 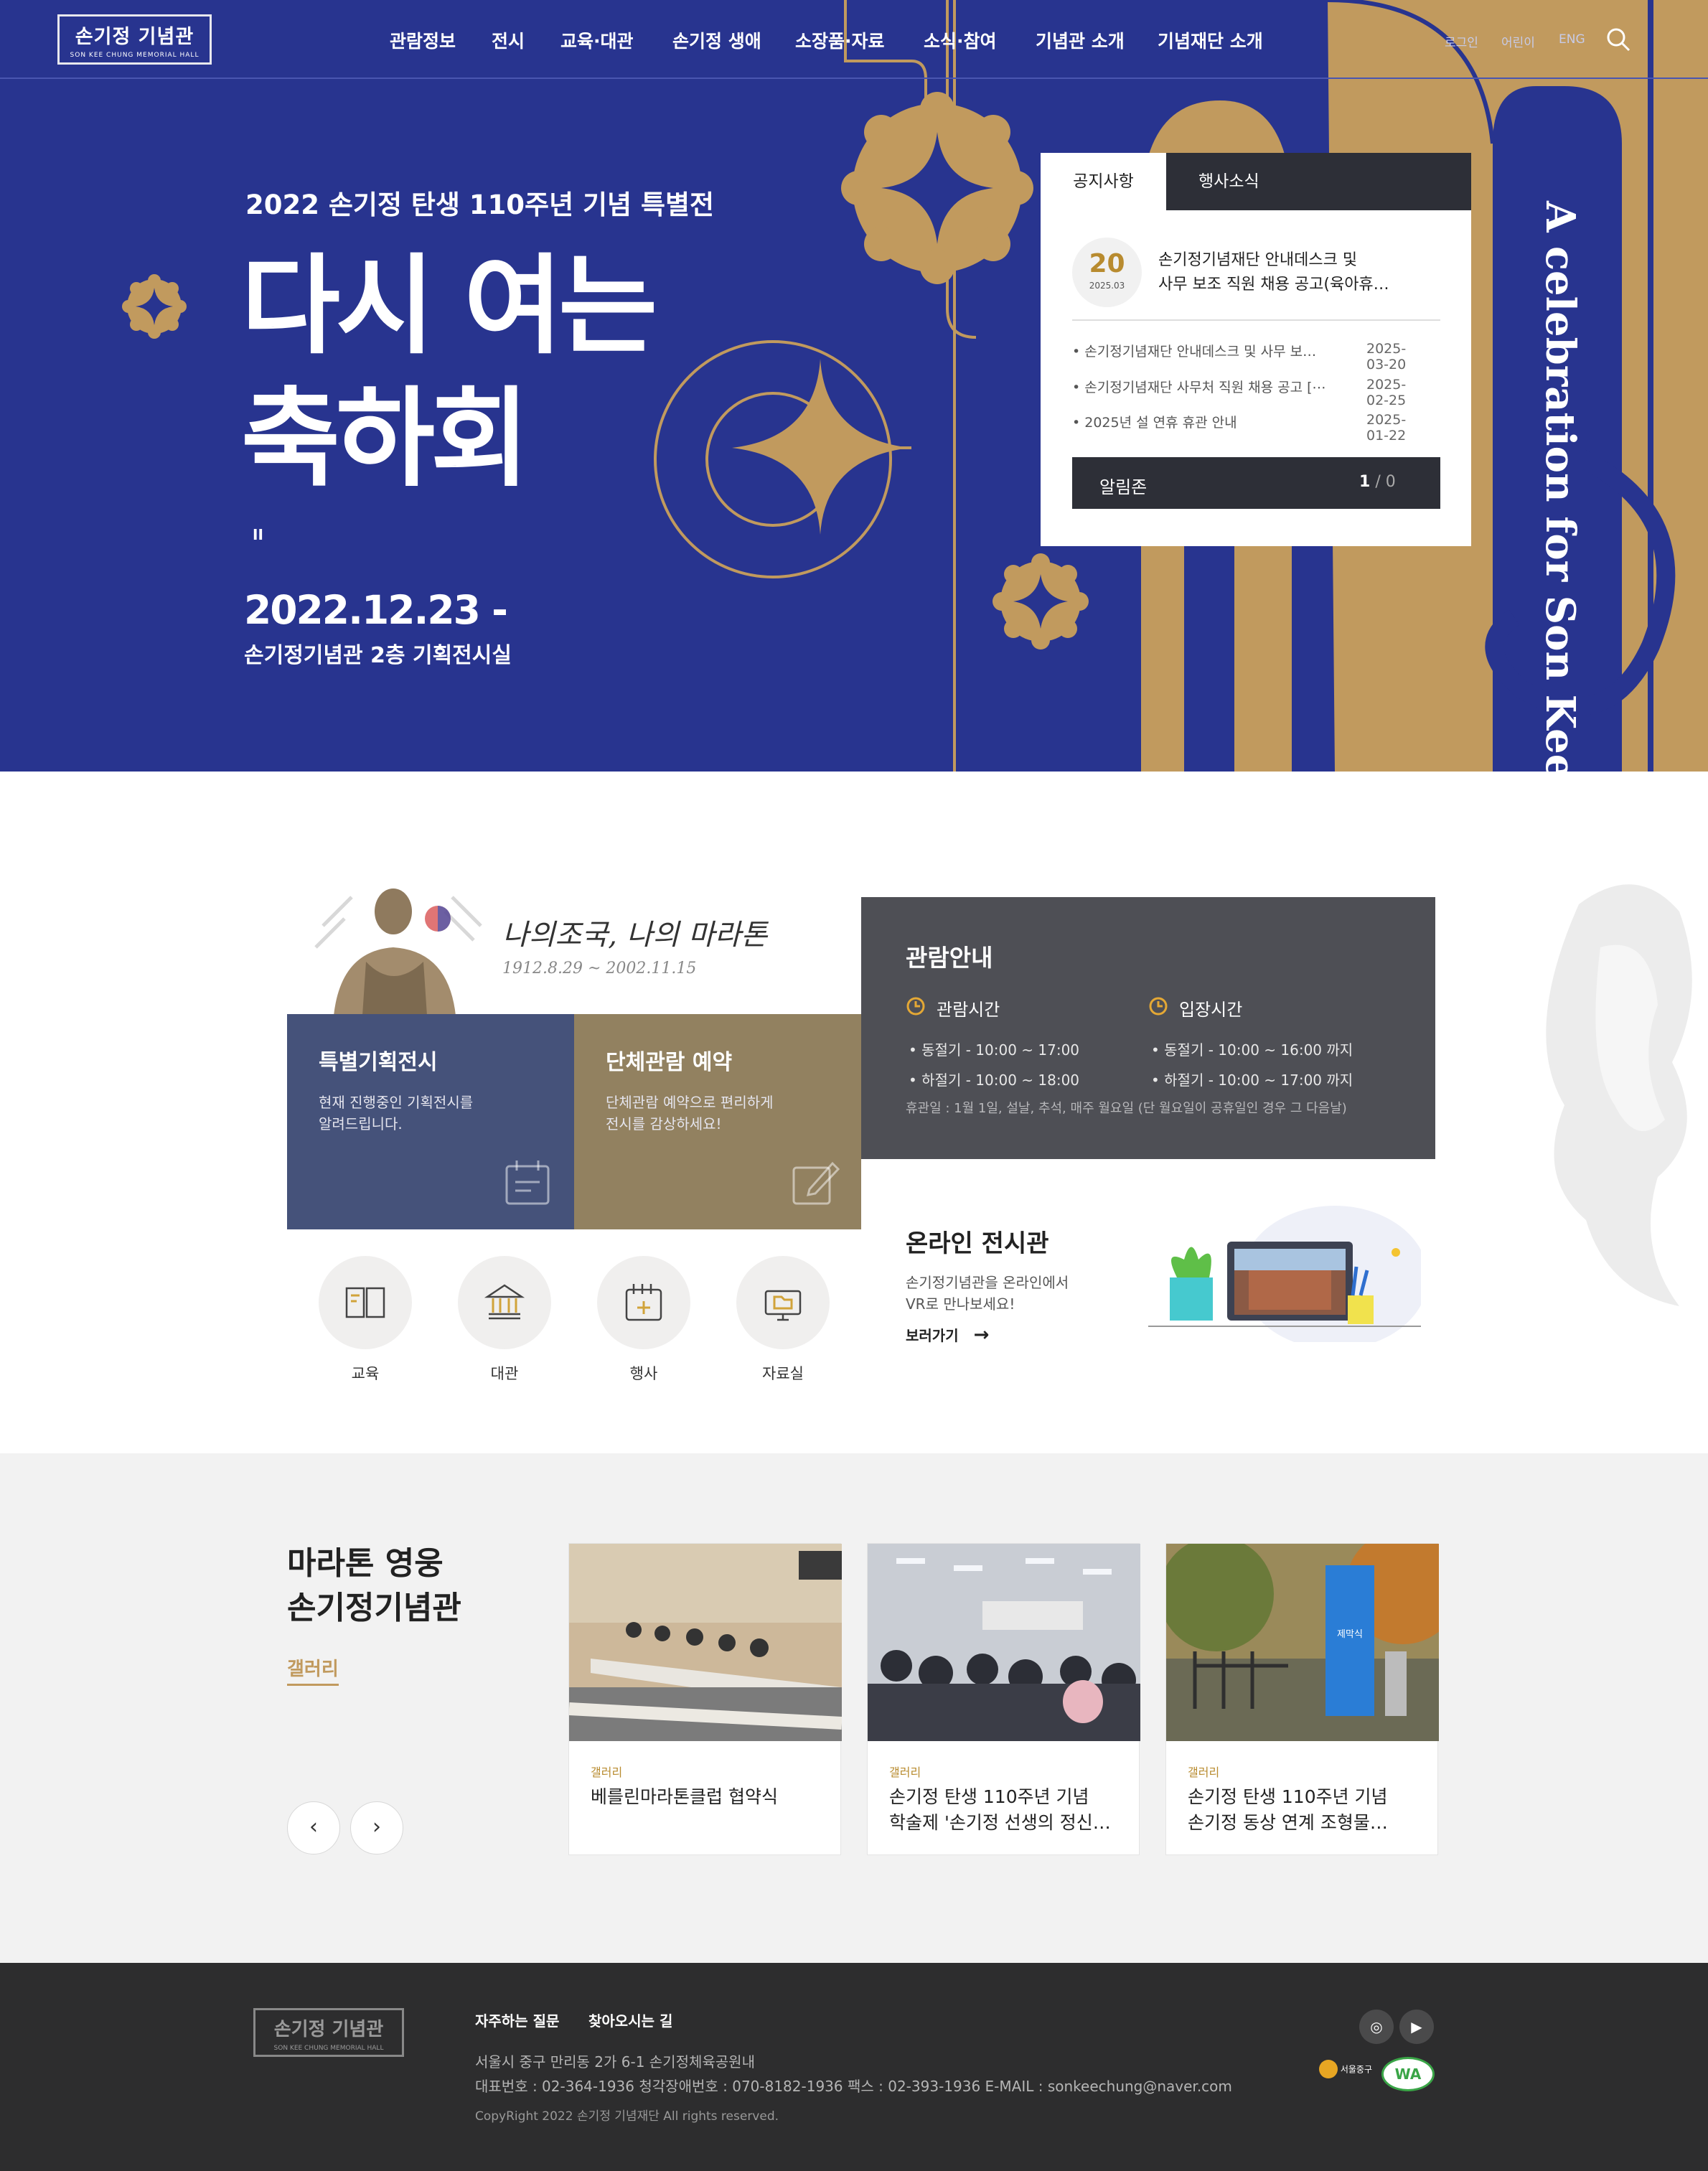 I want to click on nav-item-news: 소식·참여, so click(x=960, y=40).